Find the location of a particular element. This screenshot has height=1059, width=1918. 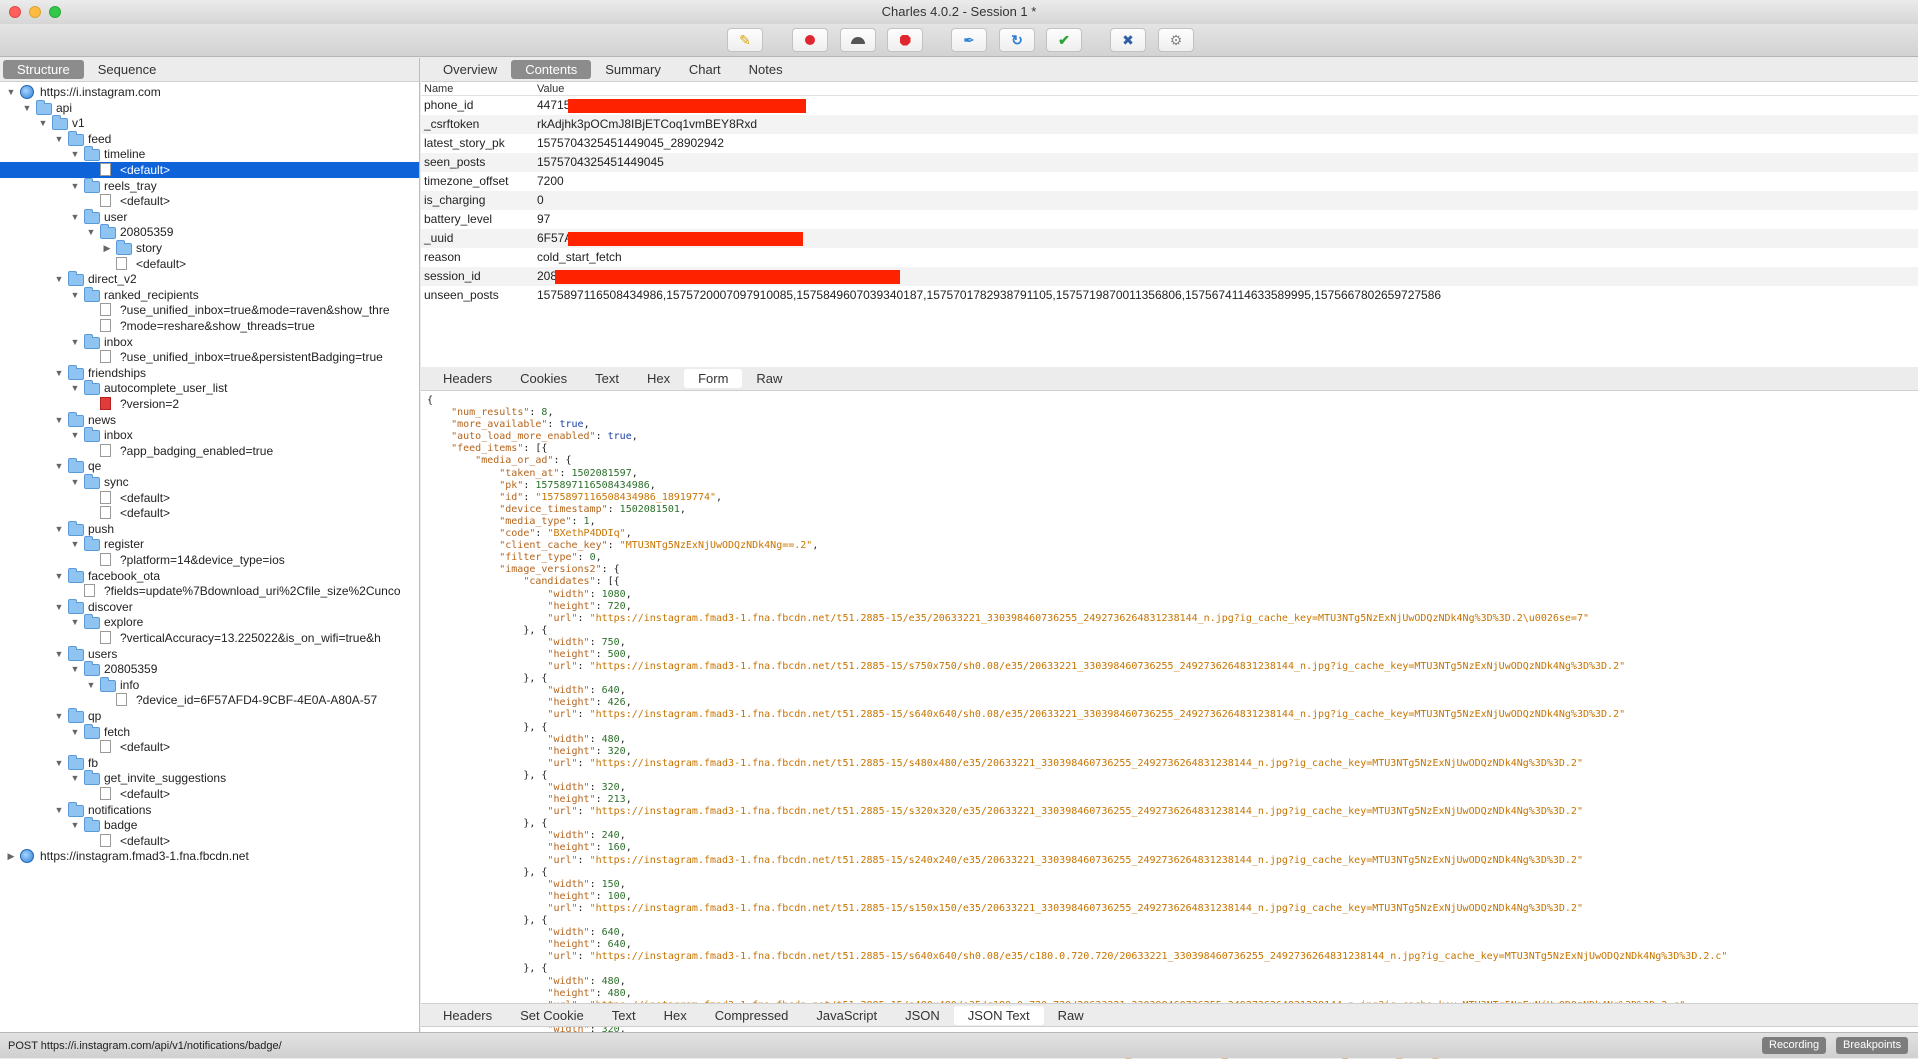

tree-node: ▼ direct_v2 is located at coordinates (209, 279).